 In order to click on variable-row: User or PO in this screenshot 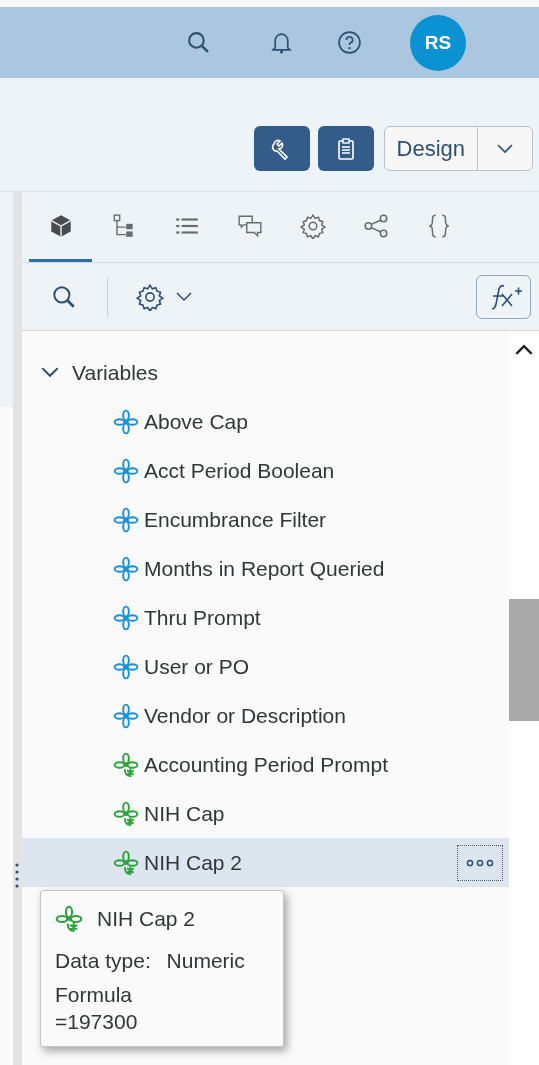, I will do `click(265, 666)`.